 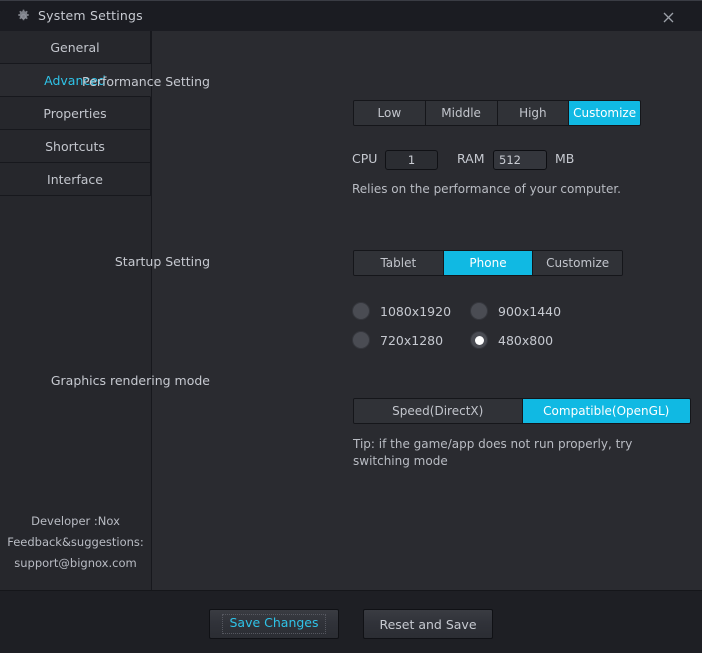 I want to click on resolution-label: 900x1440, so click(x=530, y=311).